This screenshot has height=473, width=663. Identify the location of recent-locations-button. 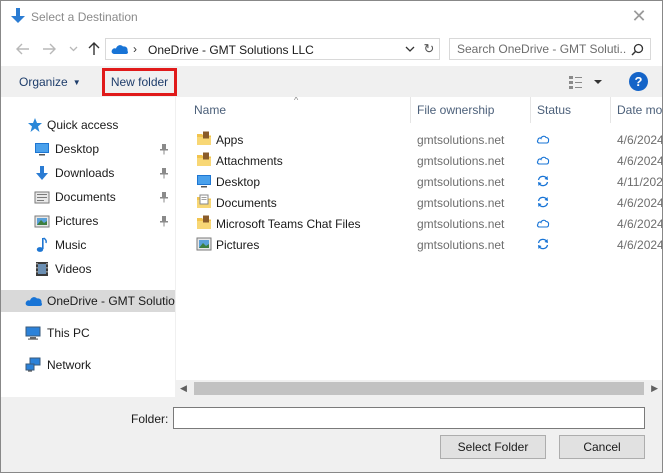
(73, 49).